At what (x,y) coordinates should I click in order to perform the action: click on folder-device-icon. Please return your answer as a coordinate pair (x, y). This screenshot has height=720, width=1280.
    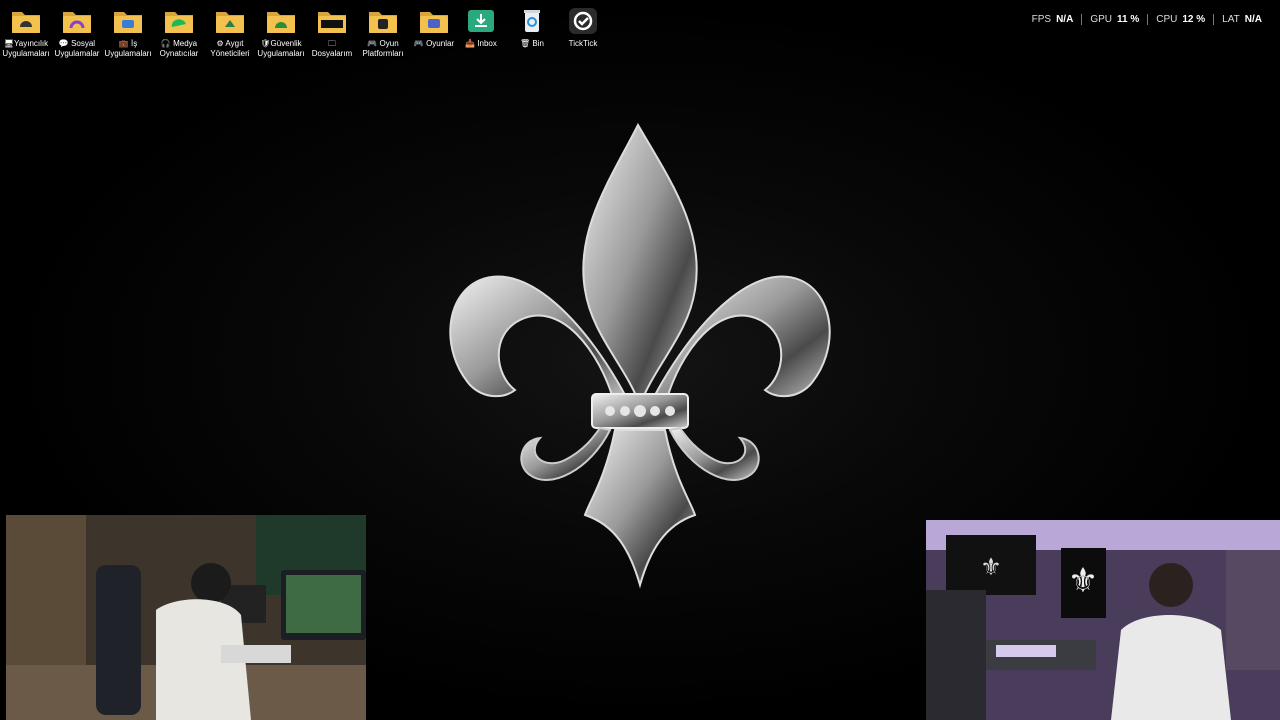
    Looking at the image, I should click on (230, 22).